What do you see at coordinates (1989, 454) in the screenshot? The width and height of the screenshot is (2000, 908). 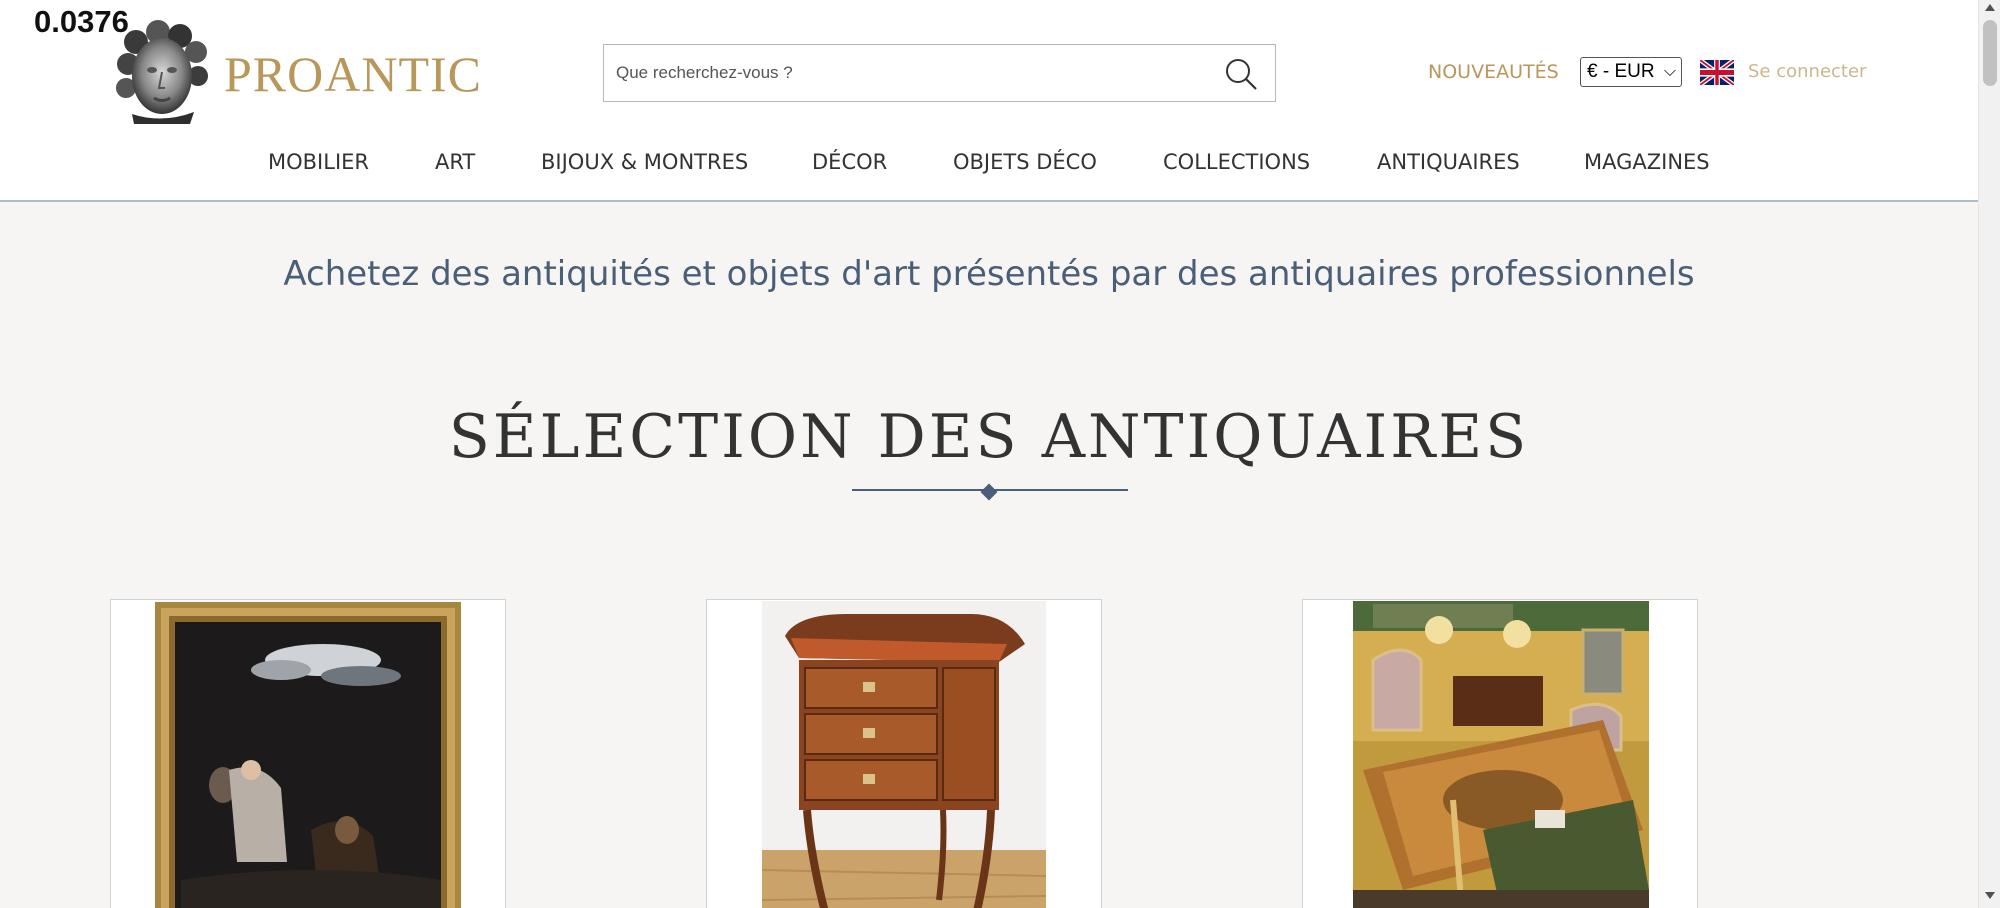 I see `vertical-scrollbar` at bounding box center [1989, 454].